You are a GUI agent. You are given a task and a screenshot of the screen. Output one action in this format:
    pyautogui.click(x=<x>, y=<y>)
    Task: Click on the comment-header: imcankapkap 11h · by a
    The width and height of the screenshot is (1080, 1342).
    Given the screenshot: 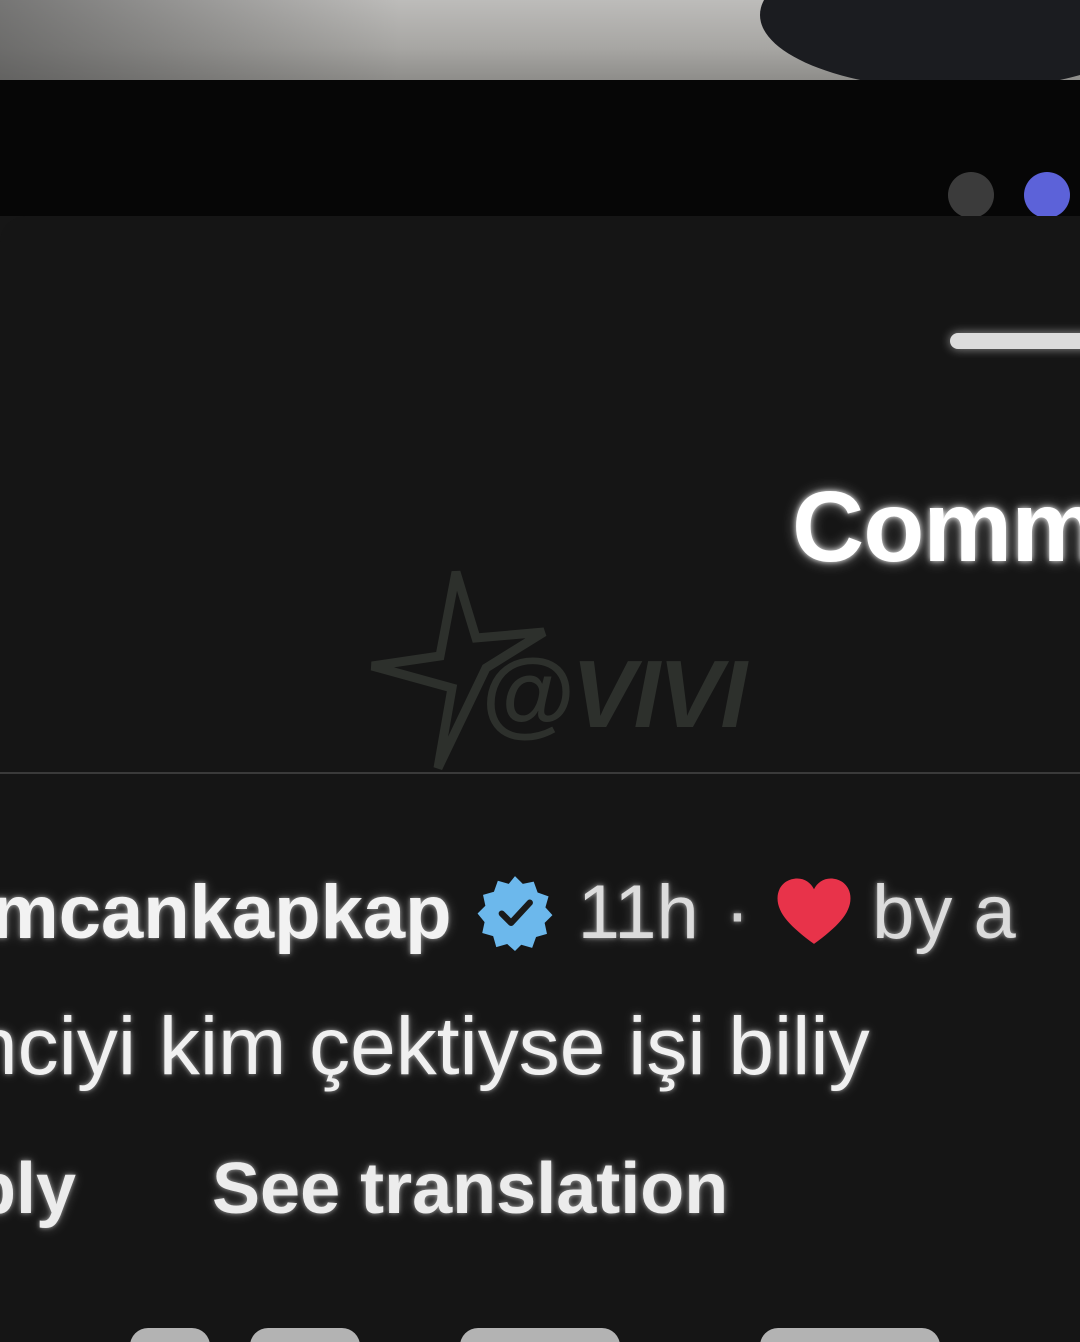 What is the action you would take?
    pyautogui.click(x=508, y=912)
    